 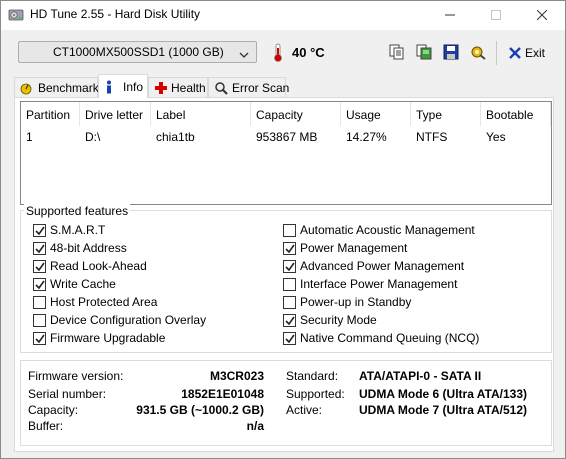 I want to click on active-label: Active:, so click(x=304, y=410).